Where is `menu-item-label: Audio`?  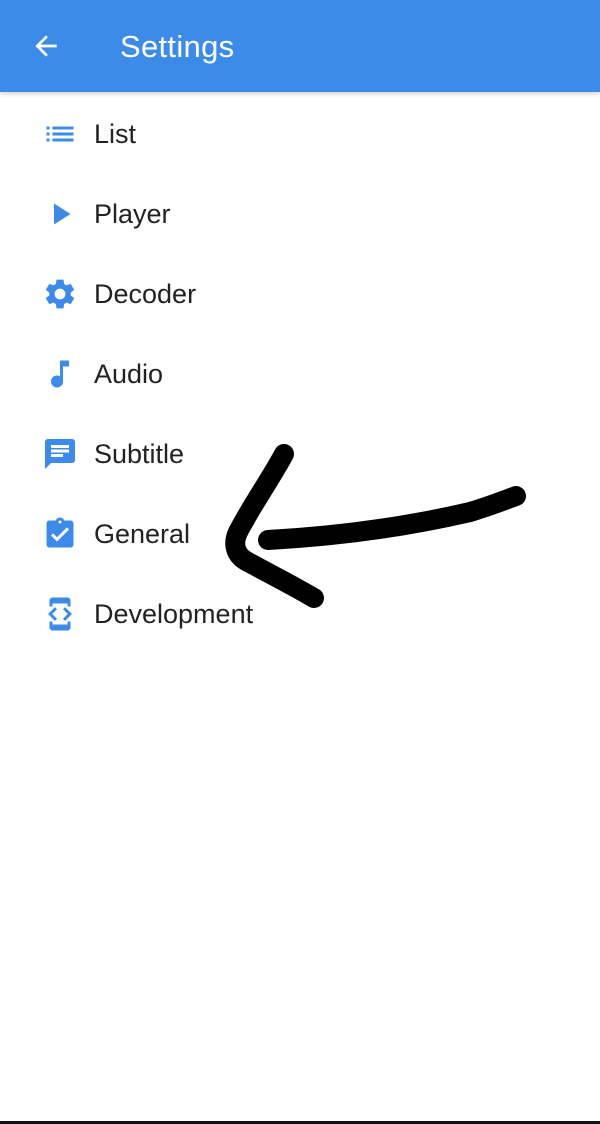
menu-item-label: Audio is located at coordinates (129, 373).